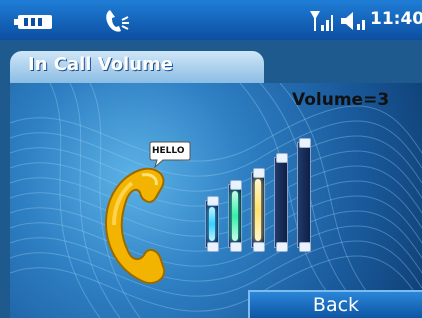  Describe the element at coordinates (353, 21) in the screenshot. I see `speaker-icon` at that location.